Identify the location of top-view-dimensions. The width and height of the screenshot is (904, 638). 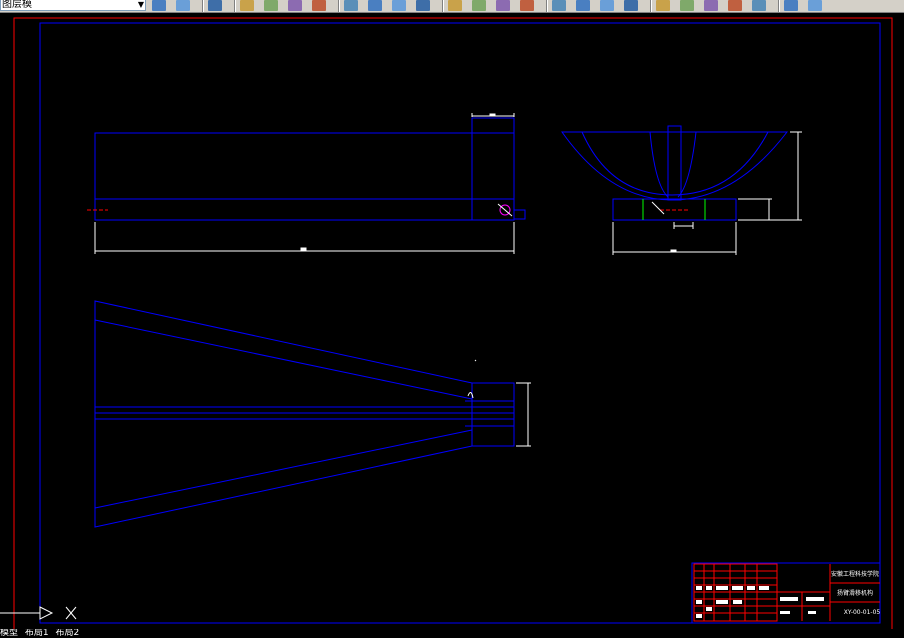
(502, 403).